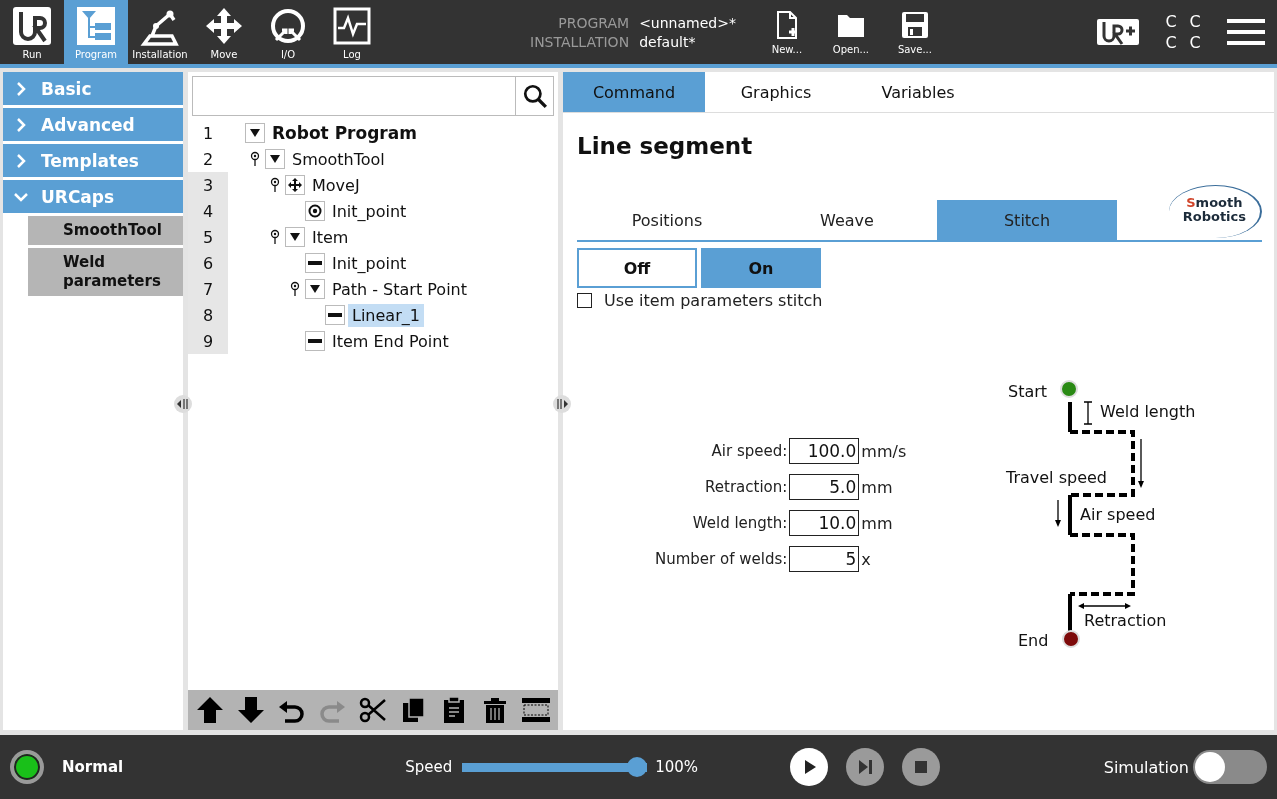 The width and height of the screenshot is (1277, 799). What do you see at coordinates (315, 211) in the screenshot?
I see `waypoint-icon` at bounding box center [315, 211].